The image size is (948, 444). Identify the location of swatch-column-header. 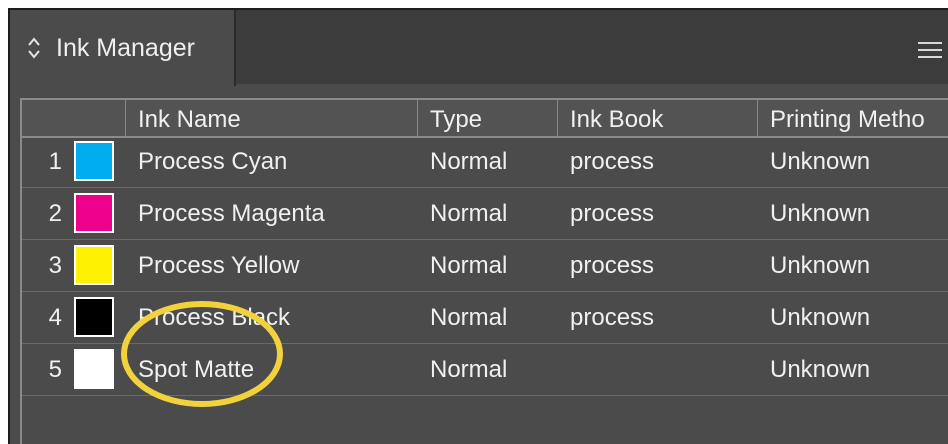
(74, 118).